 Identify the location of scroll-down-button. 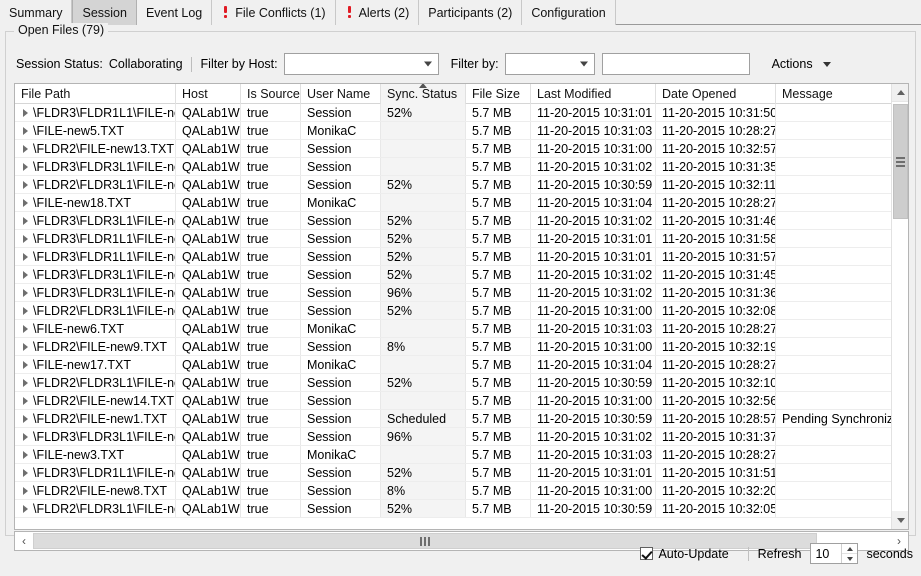
(900, 520).